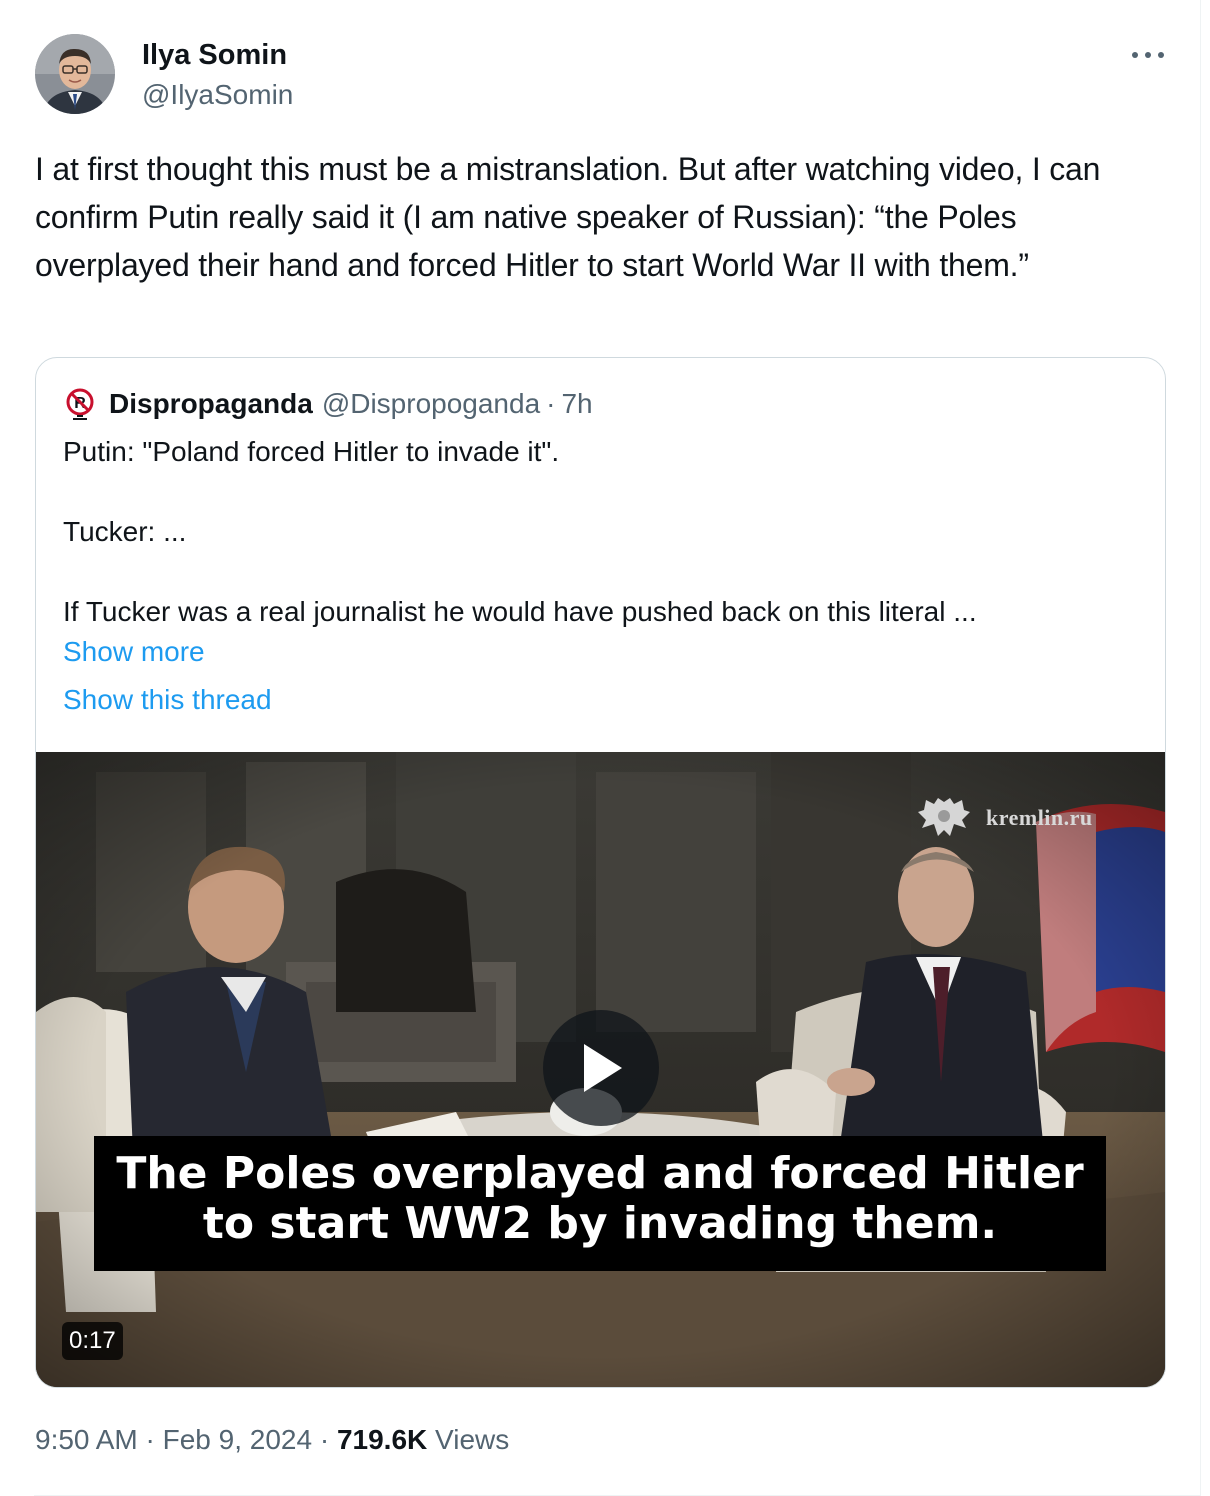 This screenshot has height=1496, width=1210. Describe the element at coordinates (944, 817) in the screenshot. I see `double-headed-eagle-icon` at that location.